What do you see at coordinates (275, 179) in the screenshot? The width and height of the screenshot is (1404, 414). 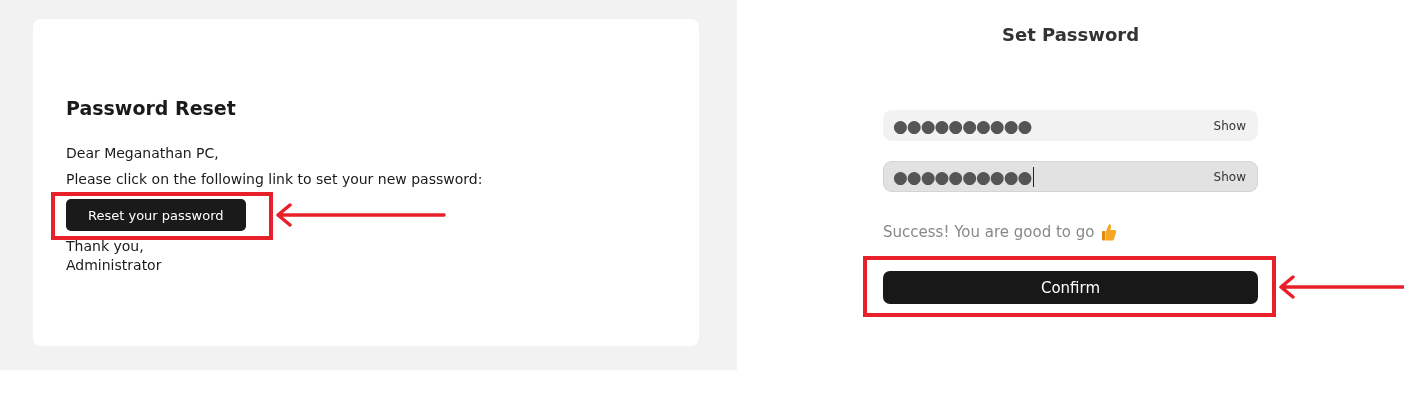 I see `instruction-text: Please click on the following link to set your new password:` at bounding box center [275, 179].